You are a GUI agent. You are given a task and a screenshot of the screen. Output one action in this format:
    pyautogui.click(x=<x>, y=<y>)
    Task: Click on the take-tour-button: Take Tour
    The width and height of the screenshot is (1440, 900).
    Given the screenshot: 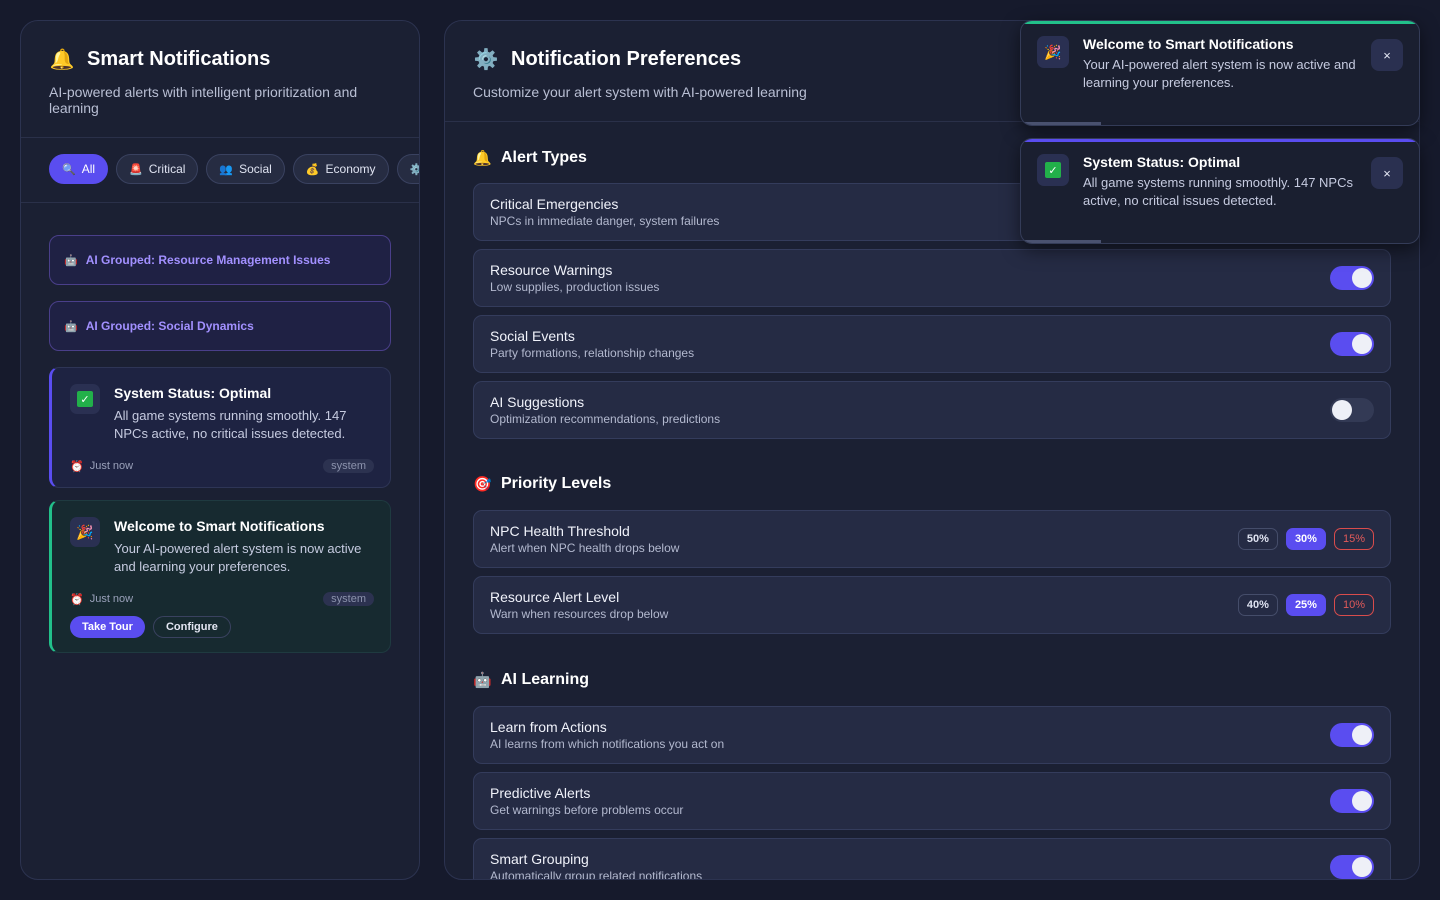 What is the action you would take?
    pyautogui.click(x=107, y=627)
    